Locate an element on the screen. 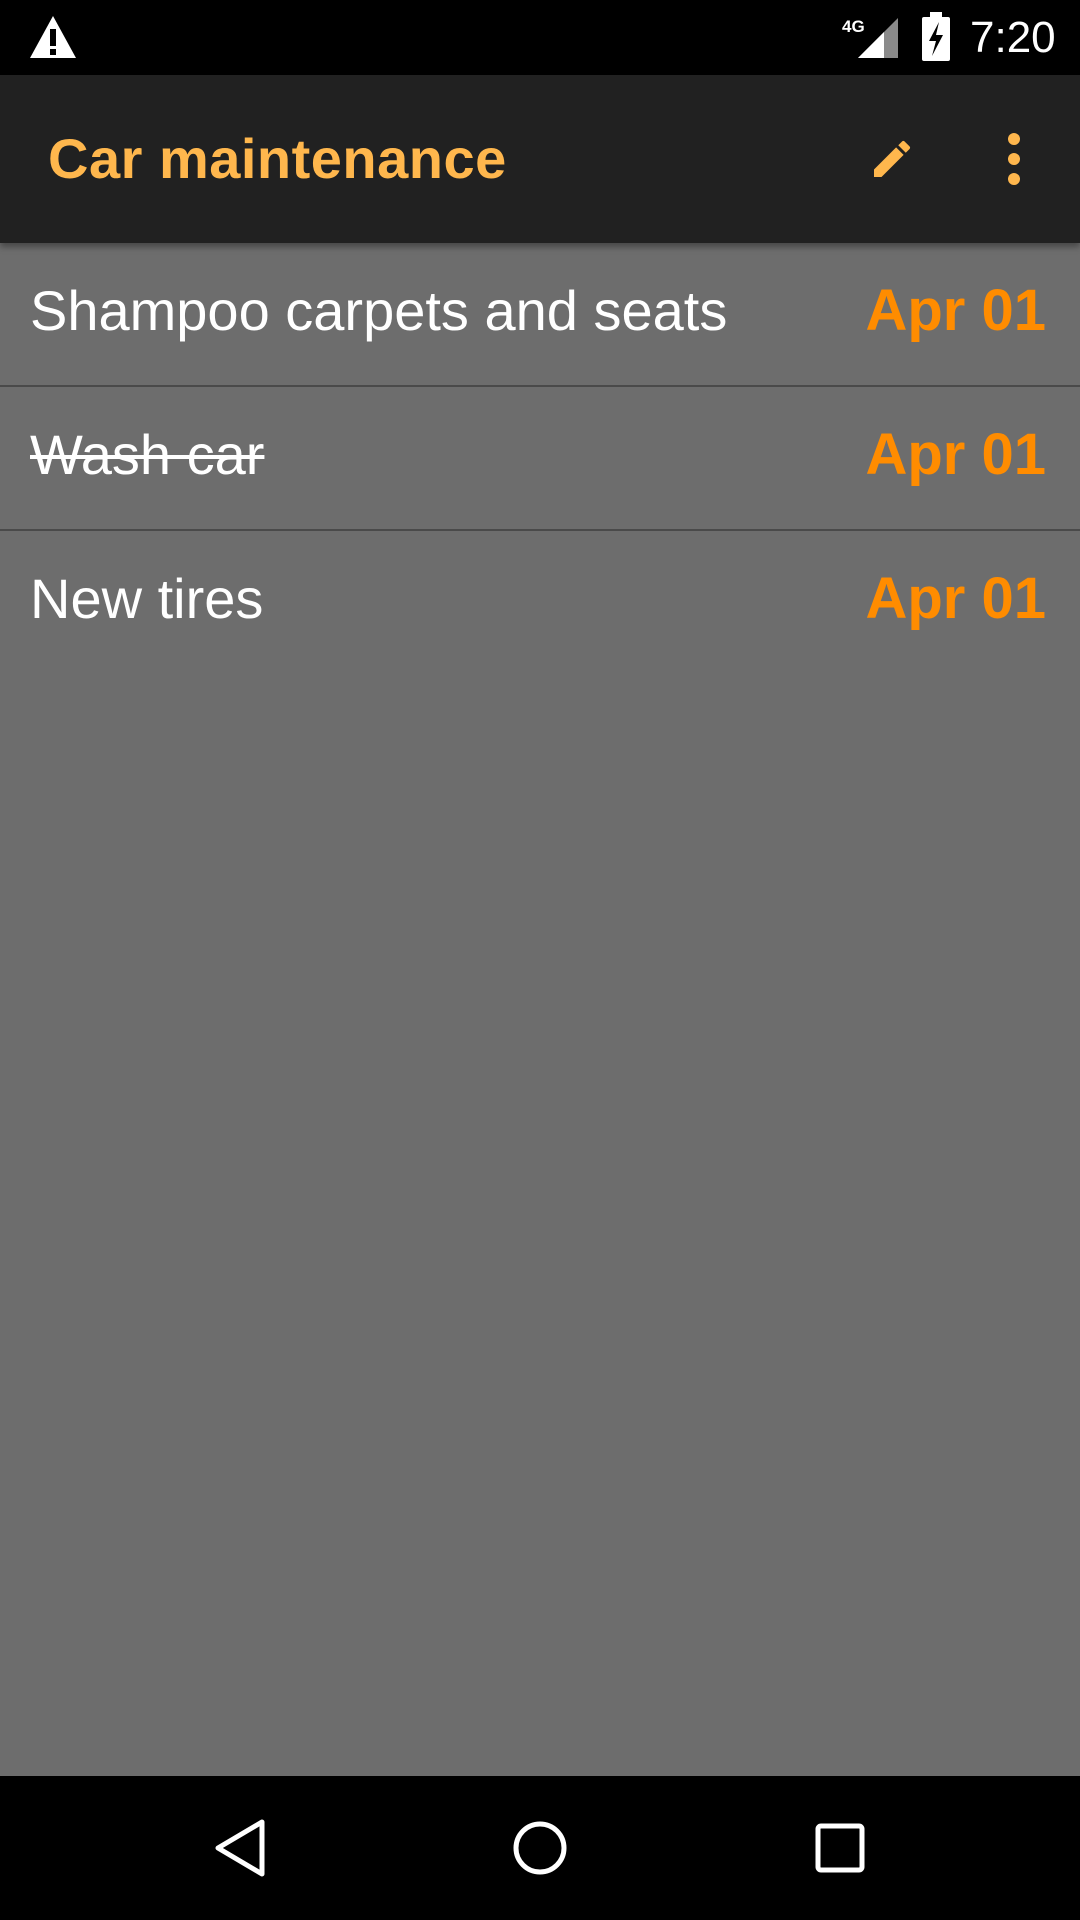 The height and width of the screenshot is (1920, 1080). signal-4g-icon: 4G is located at coordinates (870, 37).